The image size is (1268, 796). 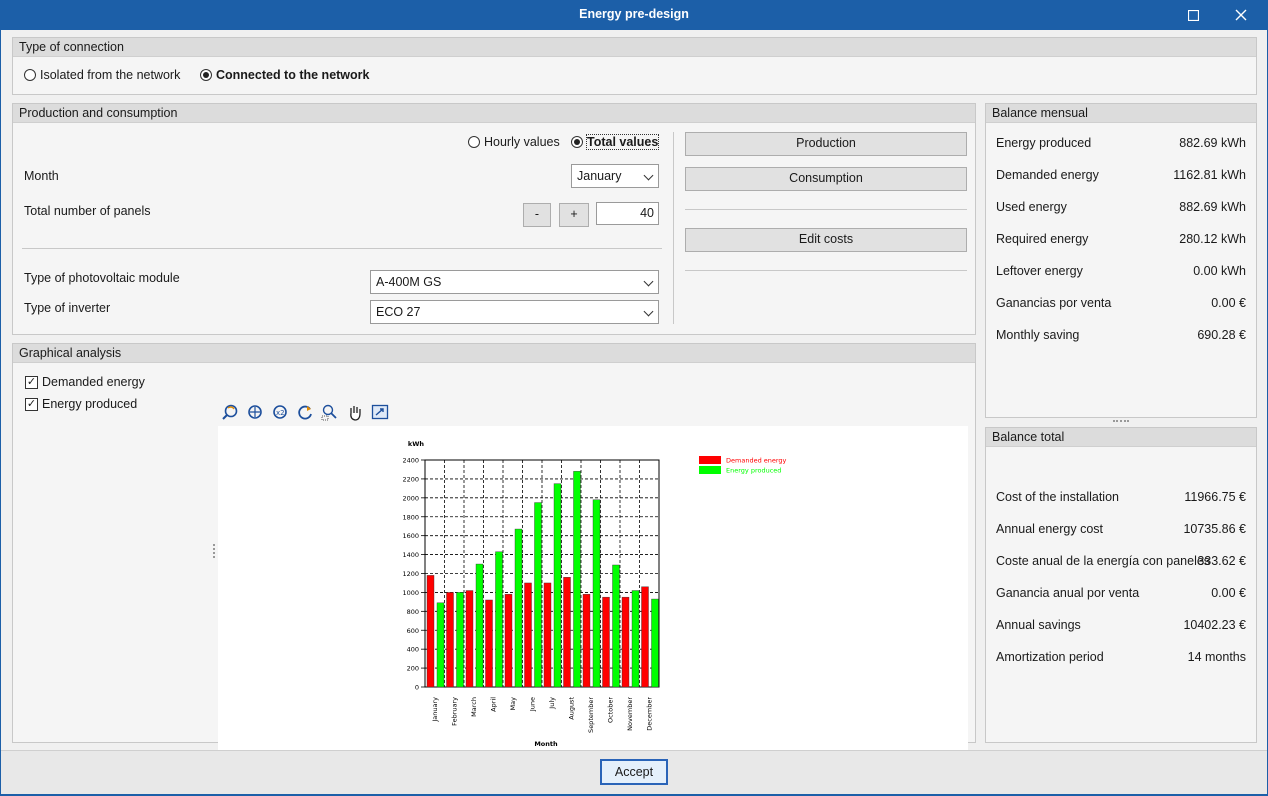 I want to click on month-select: January, so click(x=615, y=176).